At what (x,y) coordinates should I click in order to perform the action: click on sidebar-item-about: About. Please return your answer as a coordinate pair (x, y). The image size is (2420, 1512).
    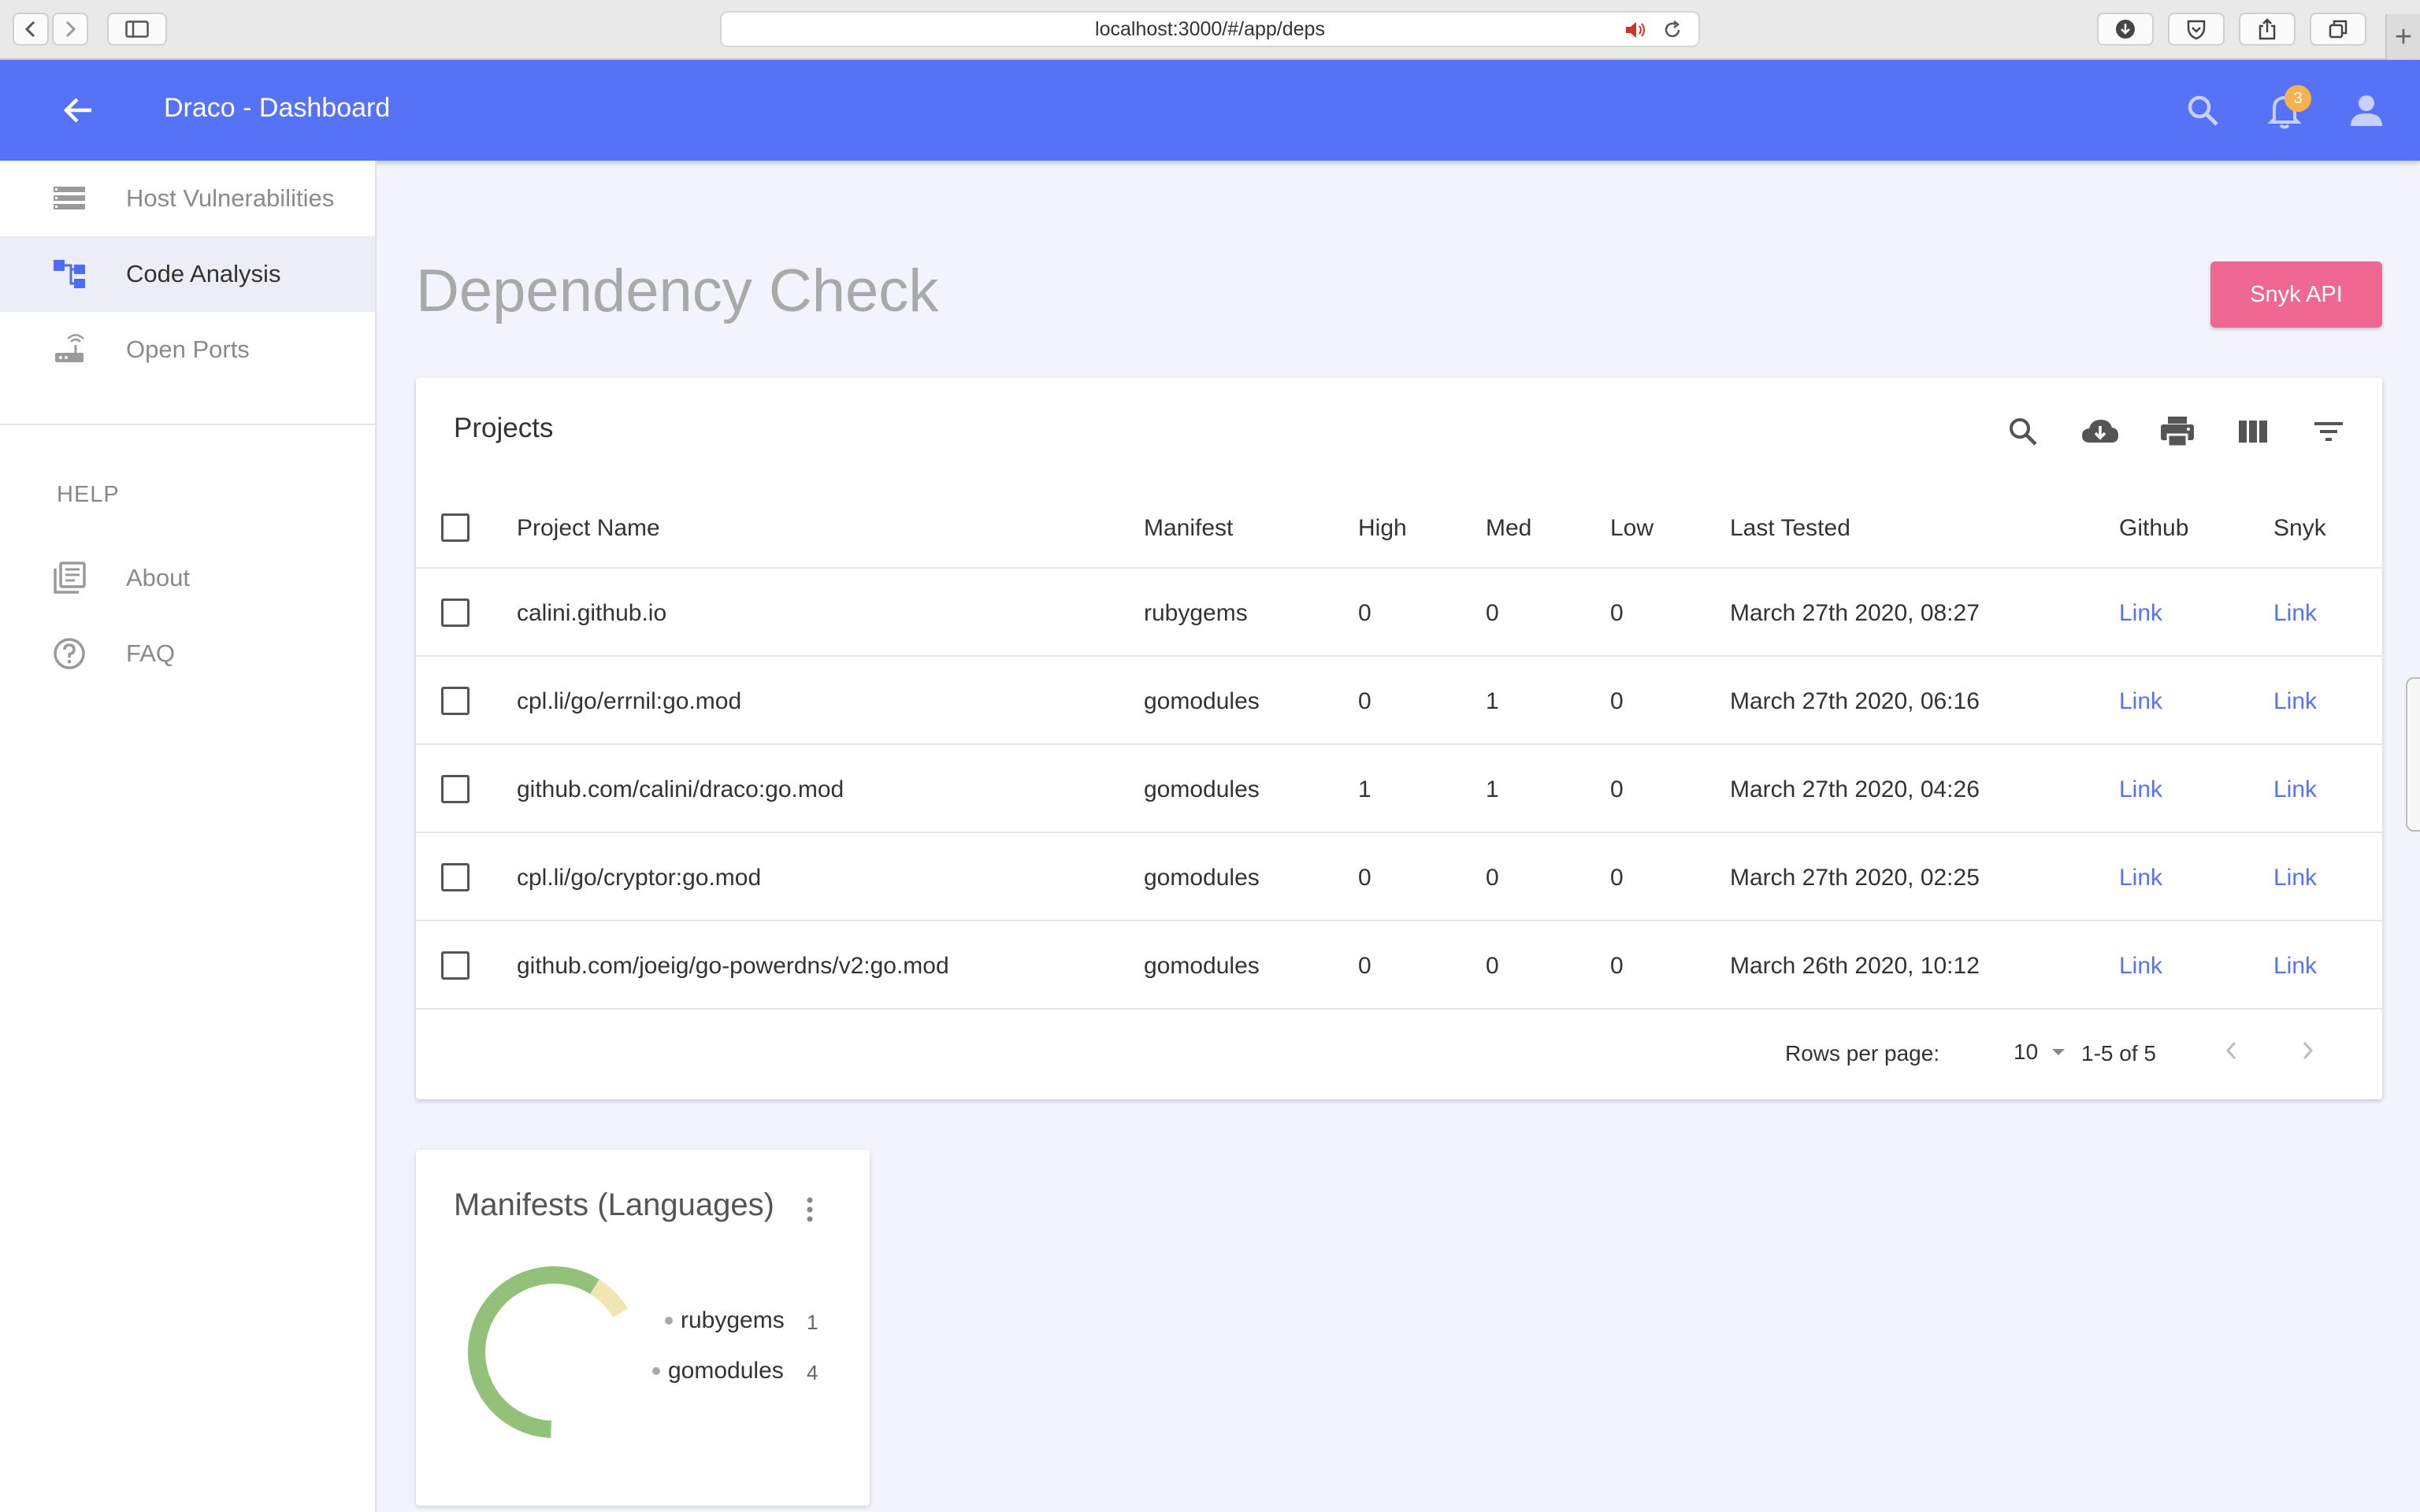
    Looking at the image, I should click on (187, 578).